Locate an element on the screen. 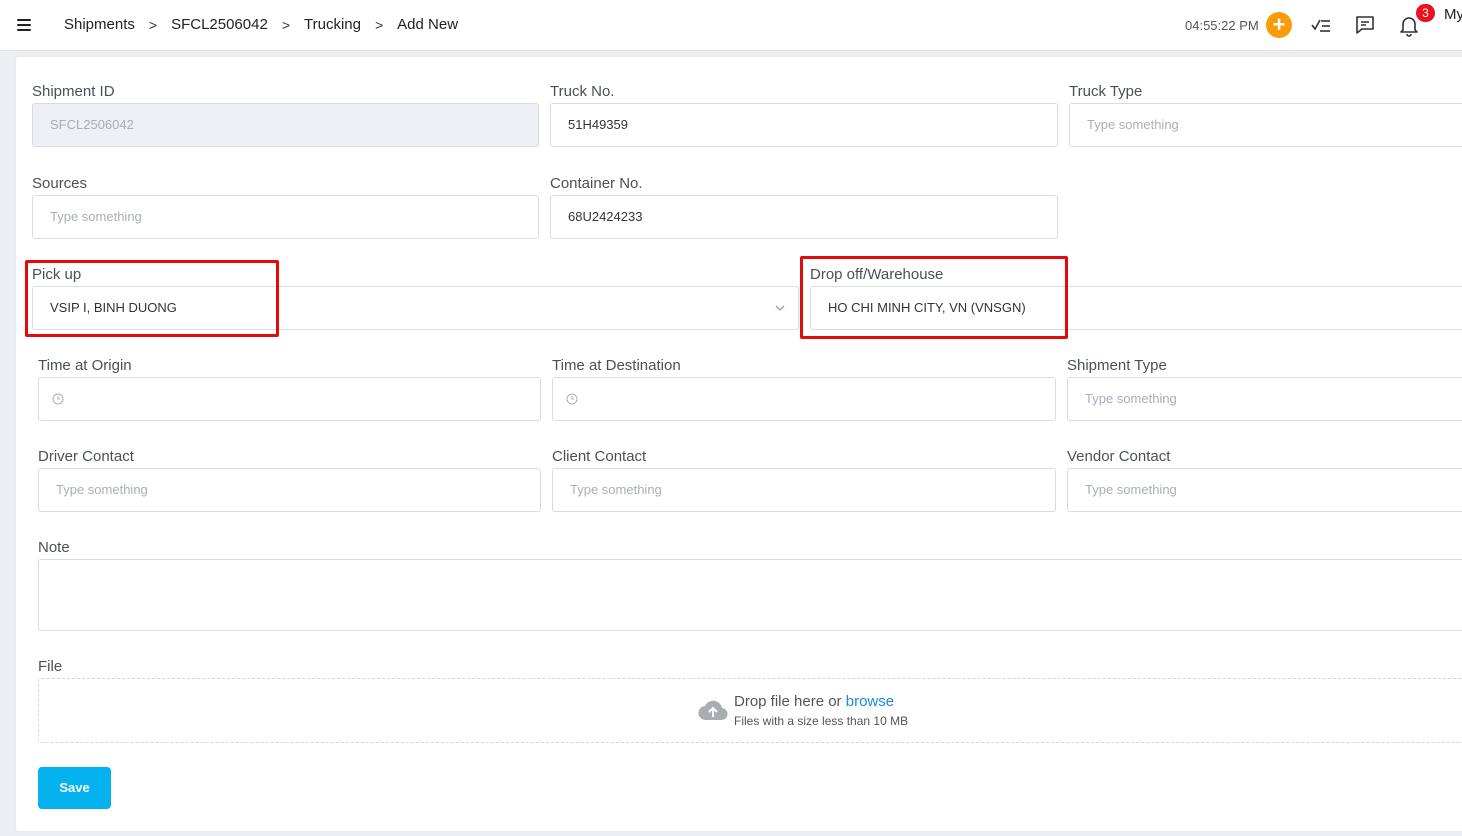 This screenshot has width=1462, height=836. client-contact-placeholder: Type something is located at coordinates (616, 489).